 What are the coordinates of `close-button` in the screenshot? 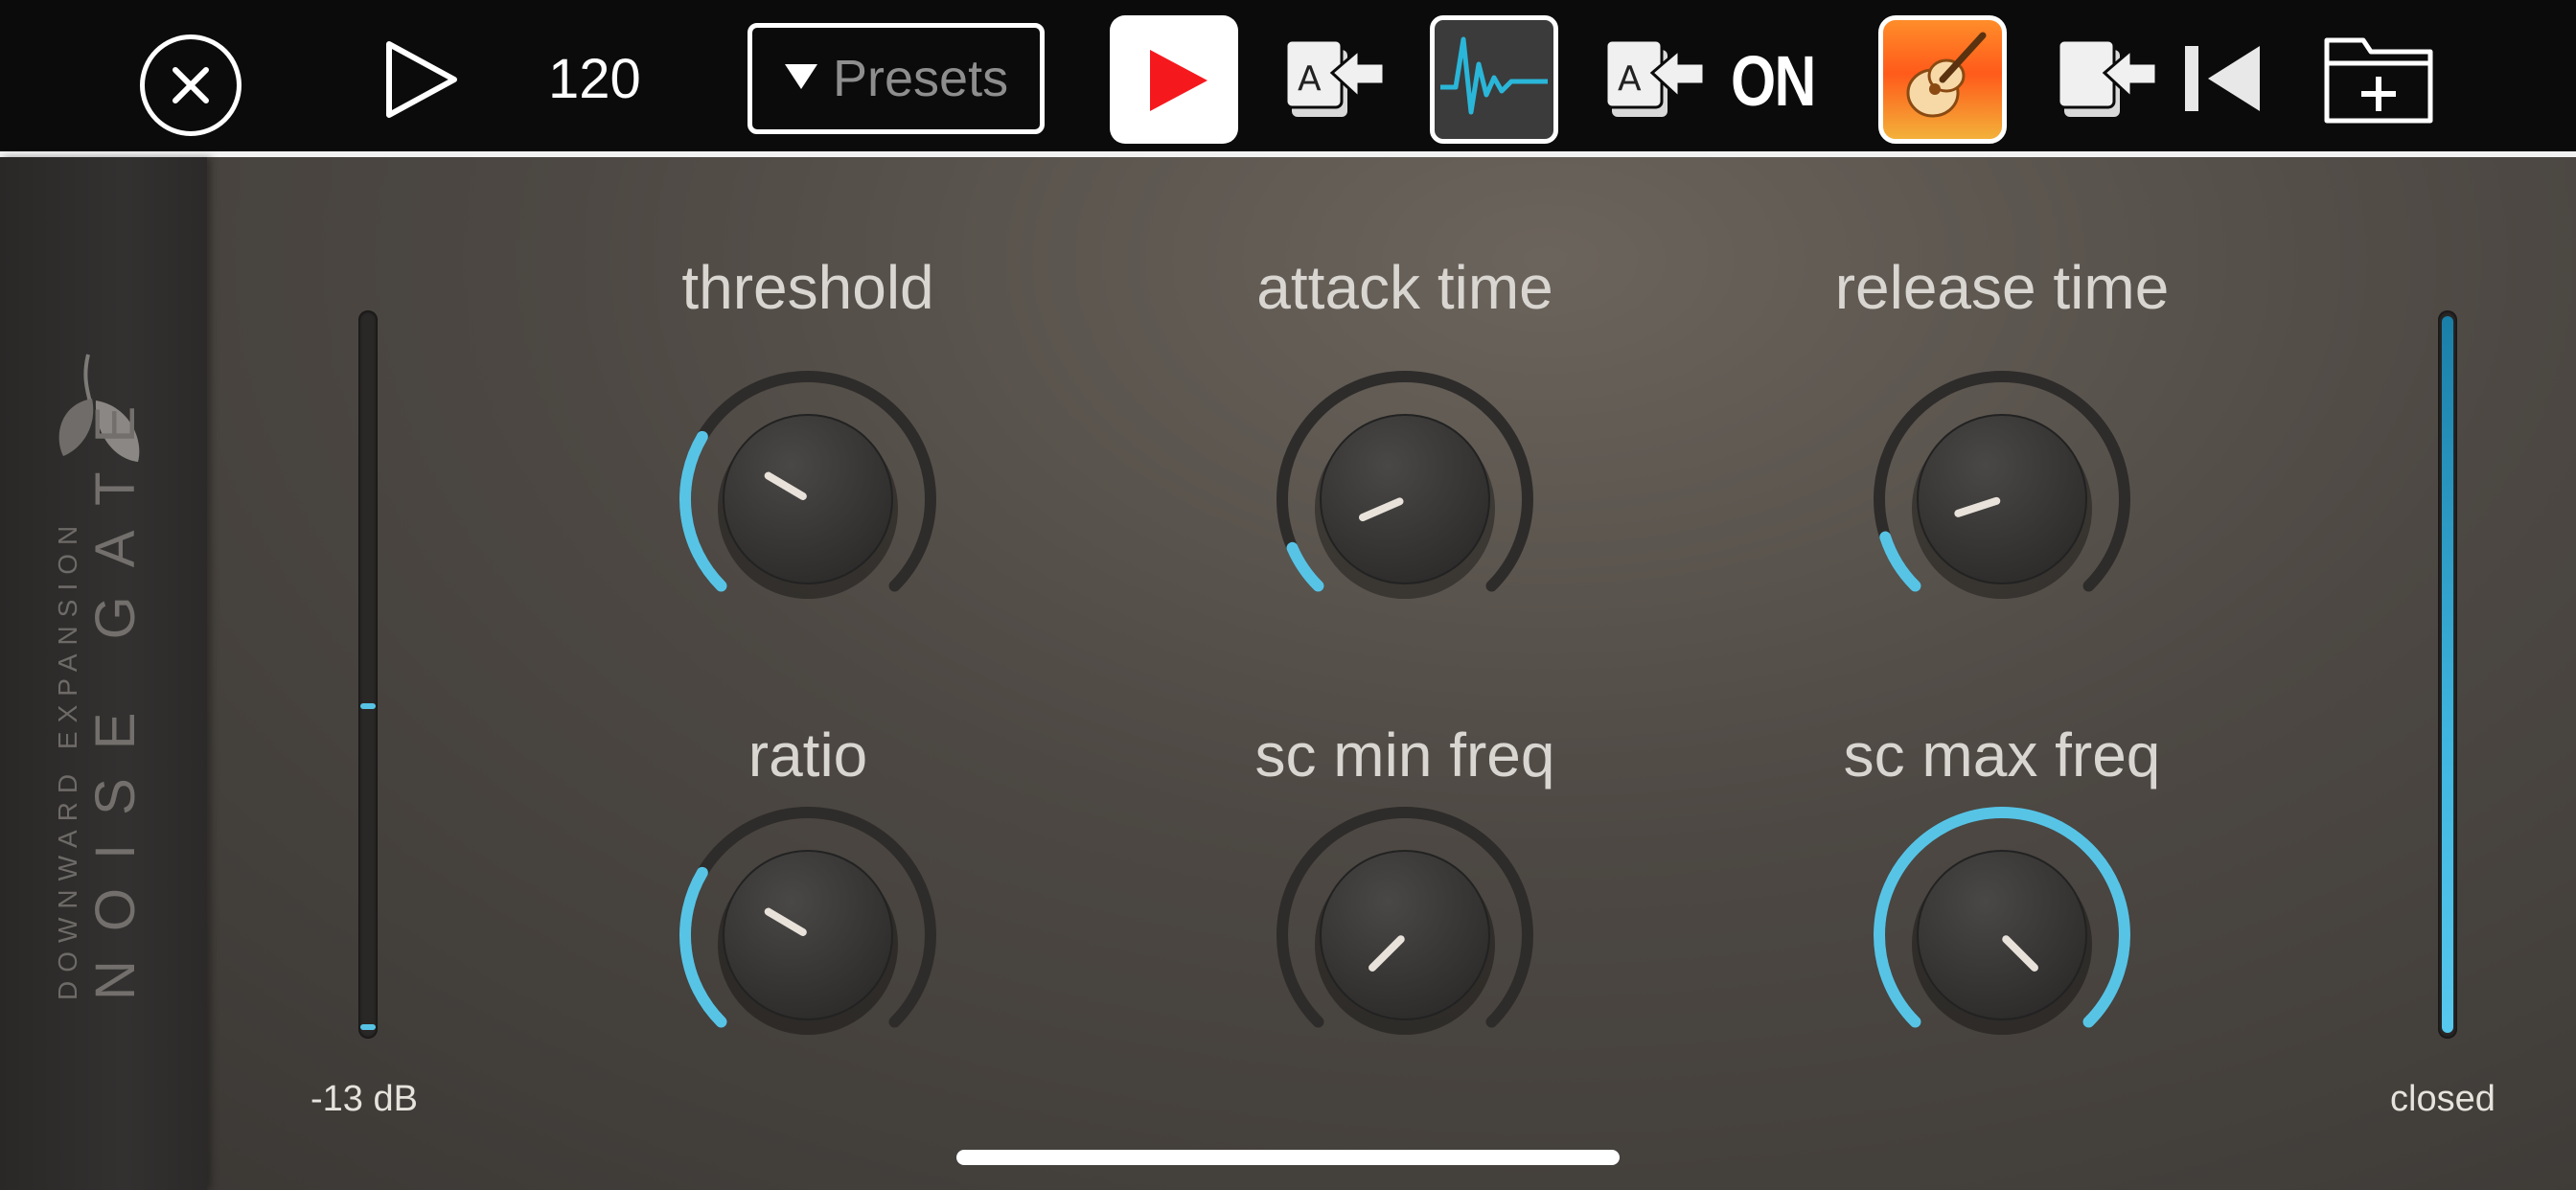 It's located at (191, 85).